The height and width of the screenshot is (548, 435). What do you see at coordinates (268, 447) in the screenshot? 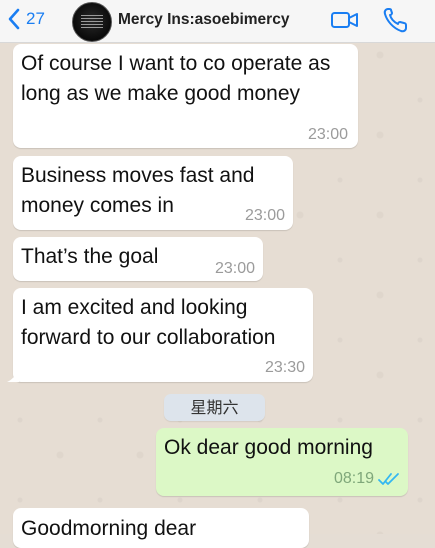
I see `message-text: Ok dear good morning` at bounding box center [268, 447].